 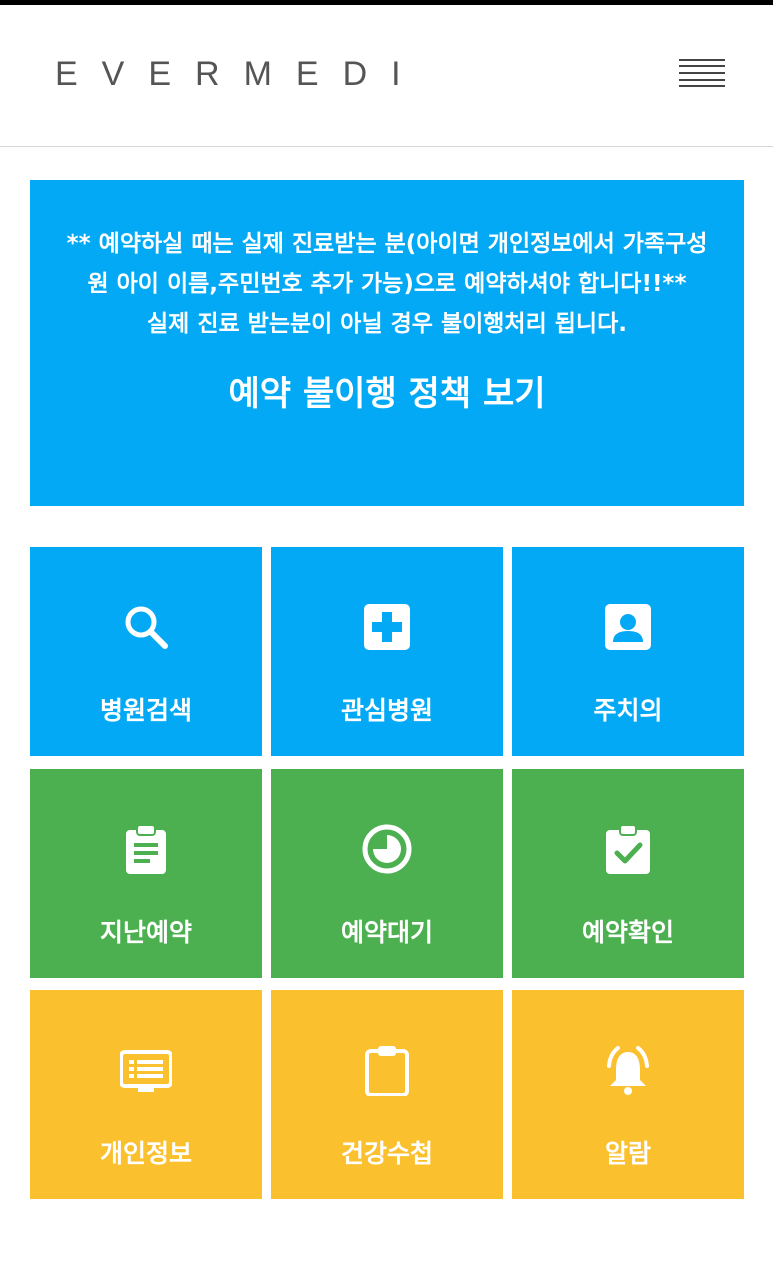 What do you see at coordinates (240, 74) in the screenshot?
I see `app-logo: EVERMEDI` at bounding box center [240, 74].